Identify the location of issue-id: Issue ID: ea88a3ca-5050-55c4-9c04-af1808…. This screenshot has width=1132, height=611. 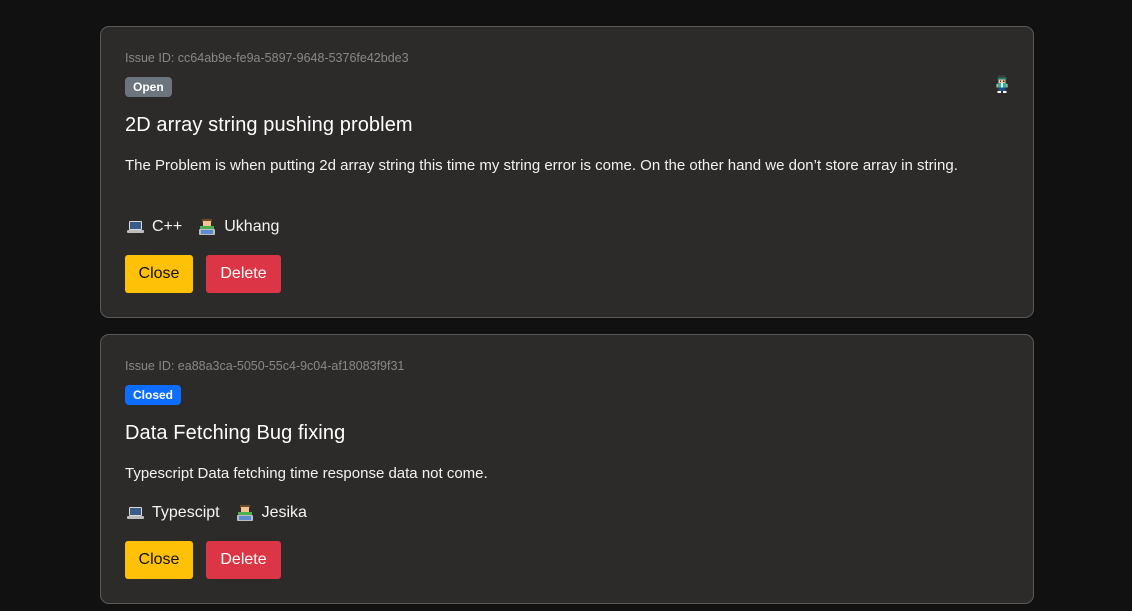
(265, 366).